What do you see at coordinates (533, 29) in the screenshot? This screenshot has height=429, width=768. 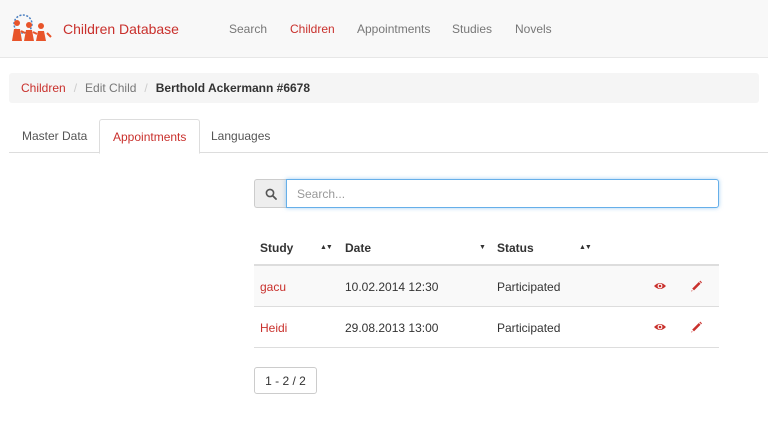 I see `nav-novels: Novels` at bounding box center [533, 29].